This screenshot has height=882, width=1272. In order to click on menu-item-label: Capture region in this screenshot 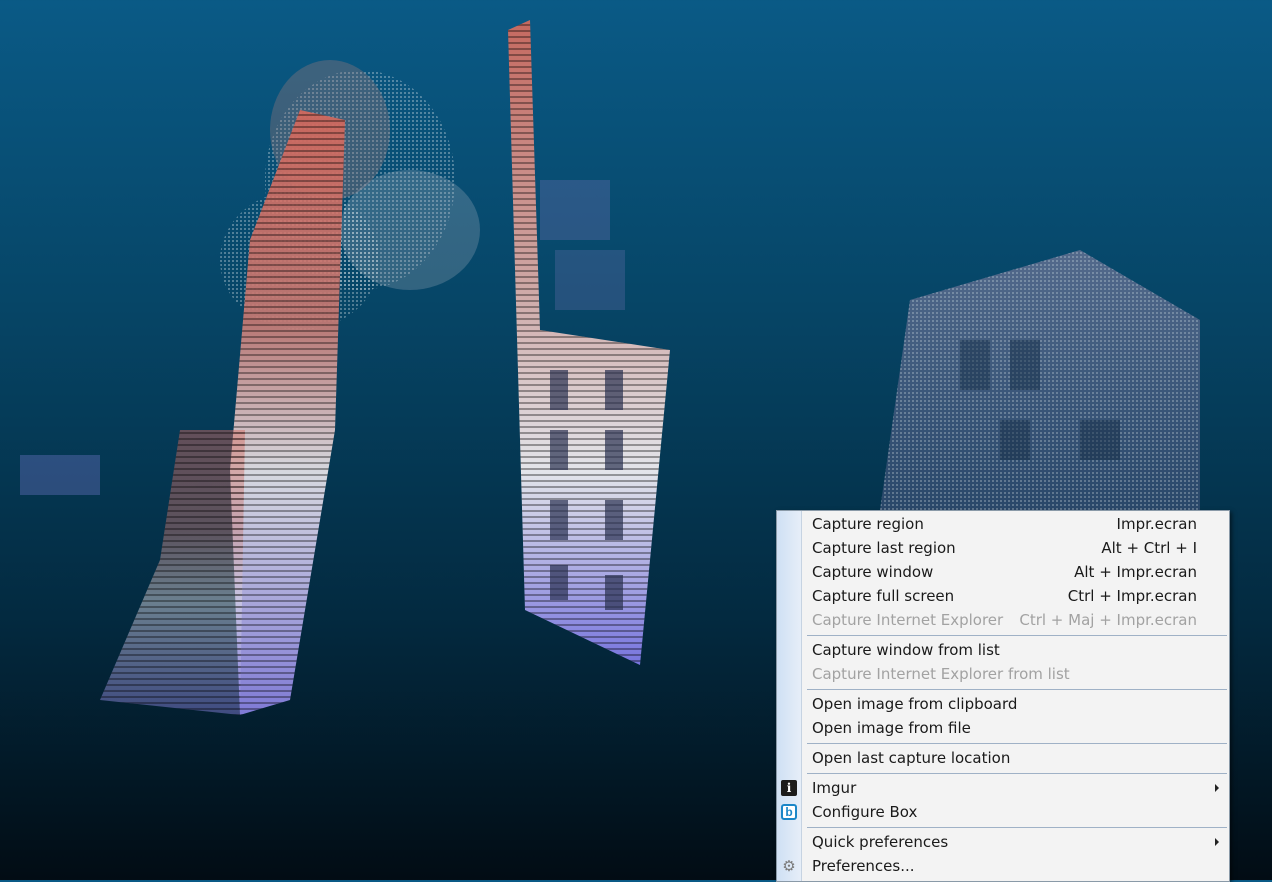, I will do `click(868, 524)`.